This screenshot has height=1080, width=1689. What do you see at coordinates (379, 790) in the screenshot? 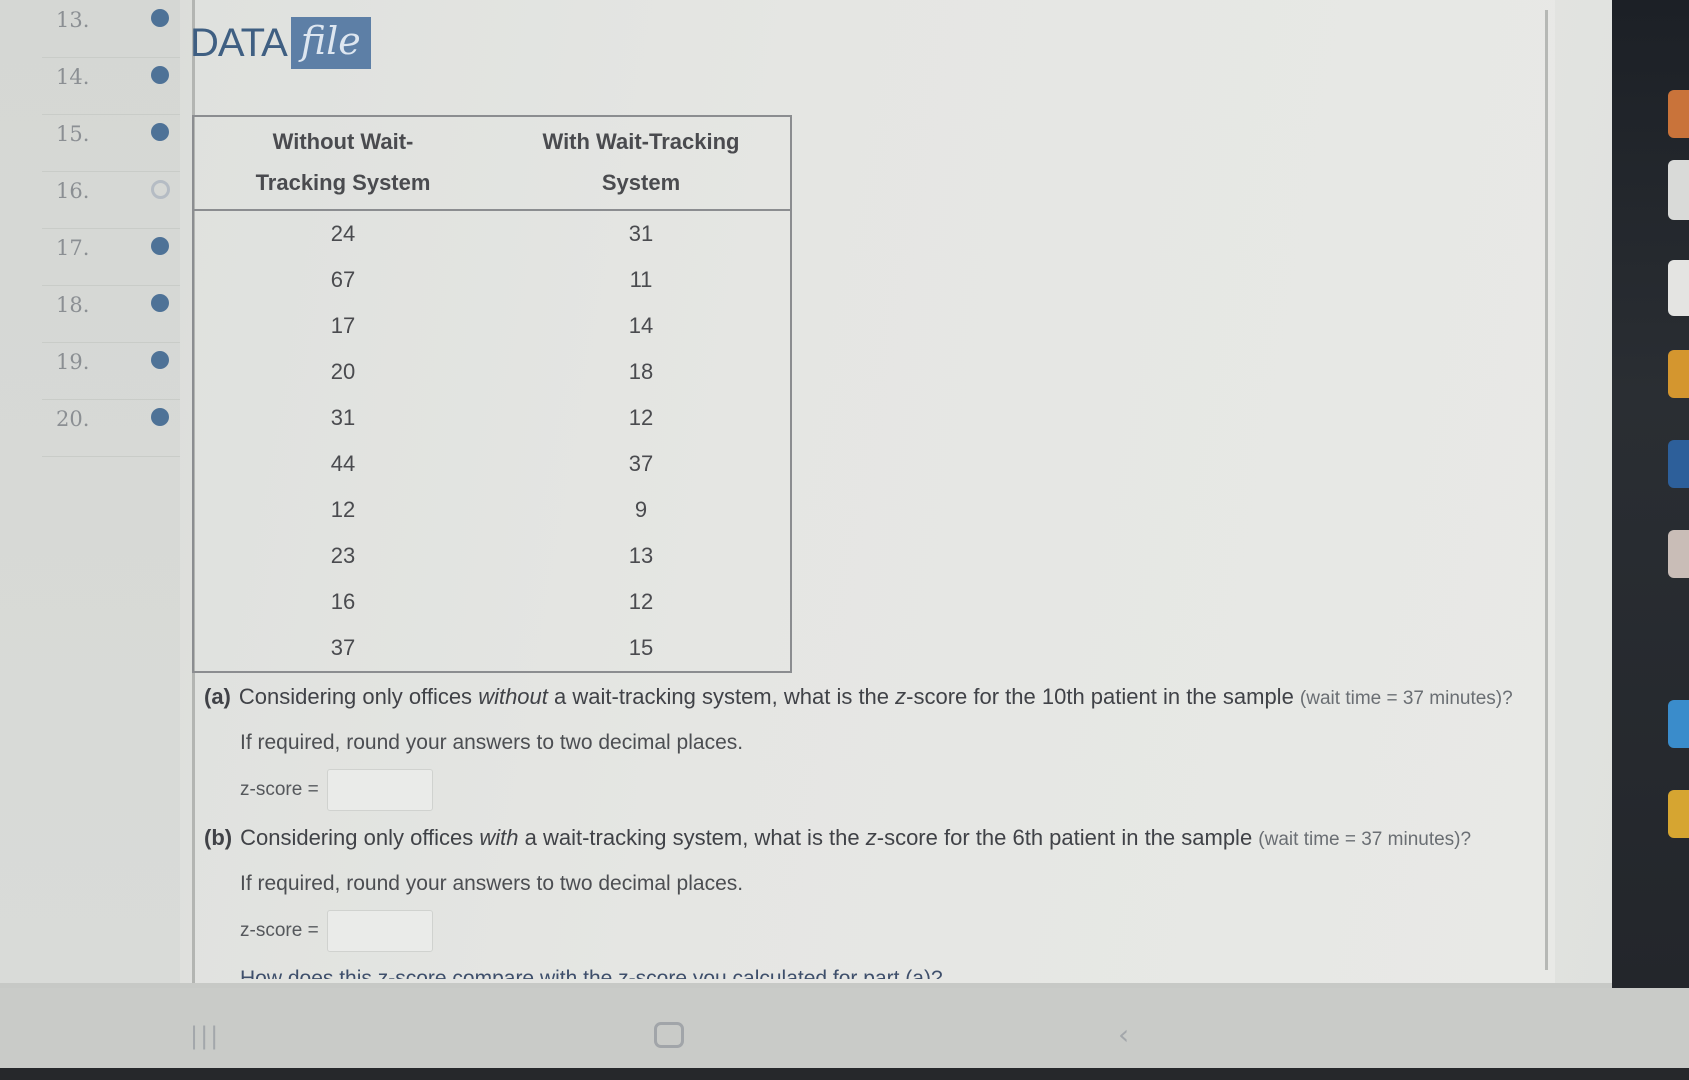
I see `part-a-z-score-input` at bounding box center [379, 790].